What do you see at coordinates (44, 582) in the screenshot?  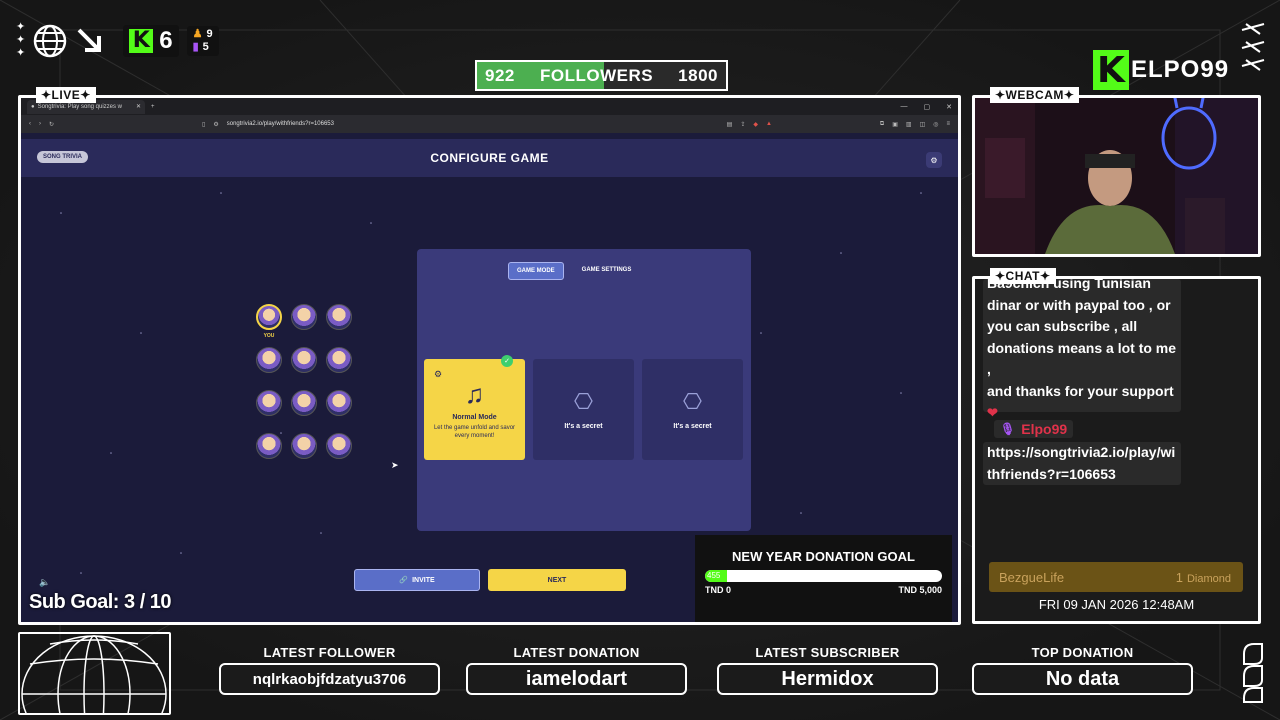 I see `speaker-icon: 🔈` at bounding box center [44, 582].